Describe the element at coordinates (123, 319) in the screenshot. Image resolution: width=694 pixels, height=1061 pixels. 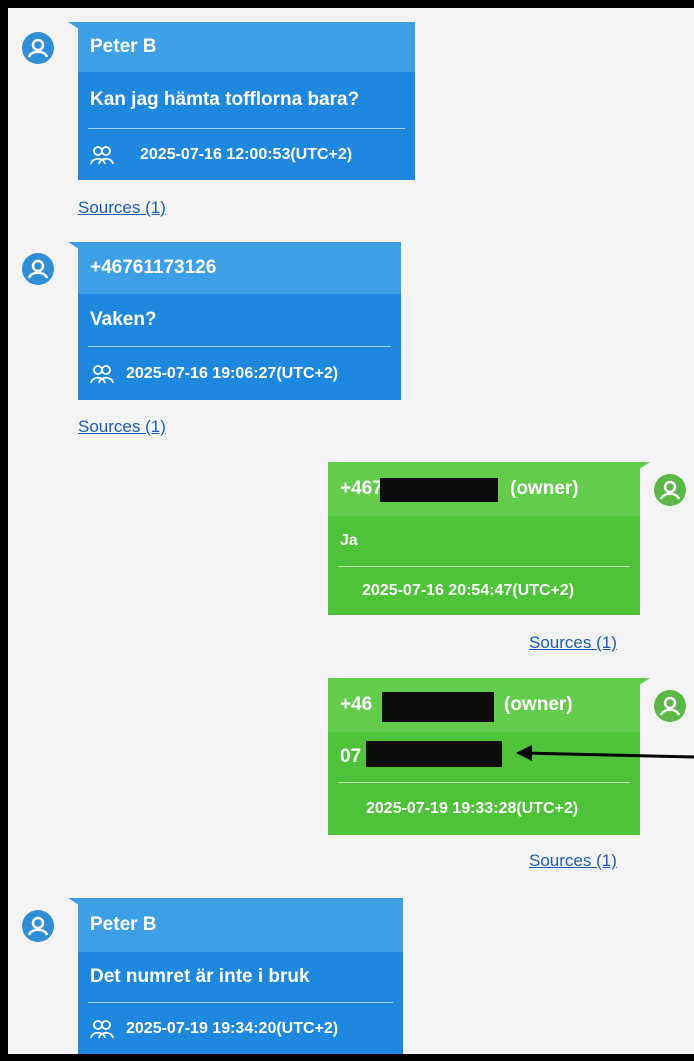
I see `message-text: Vaken?` at that location.